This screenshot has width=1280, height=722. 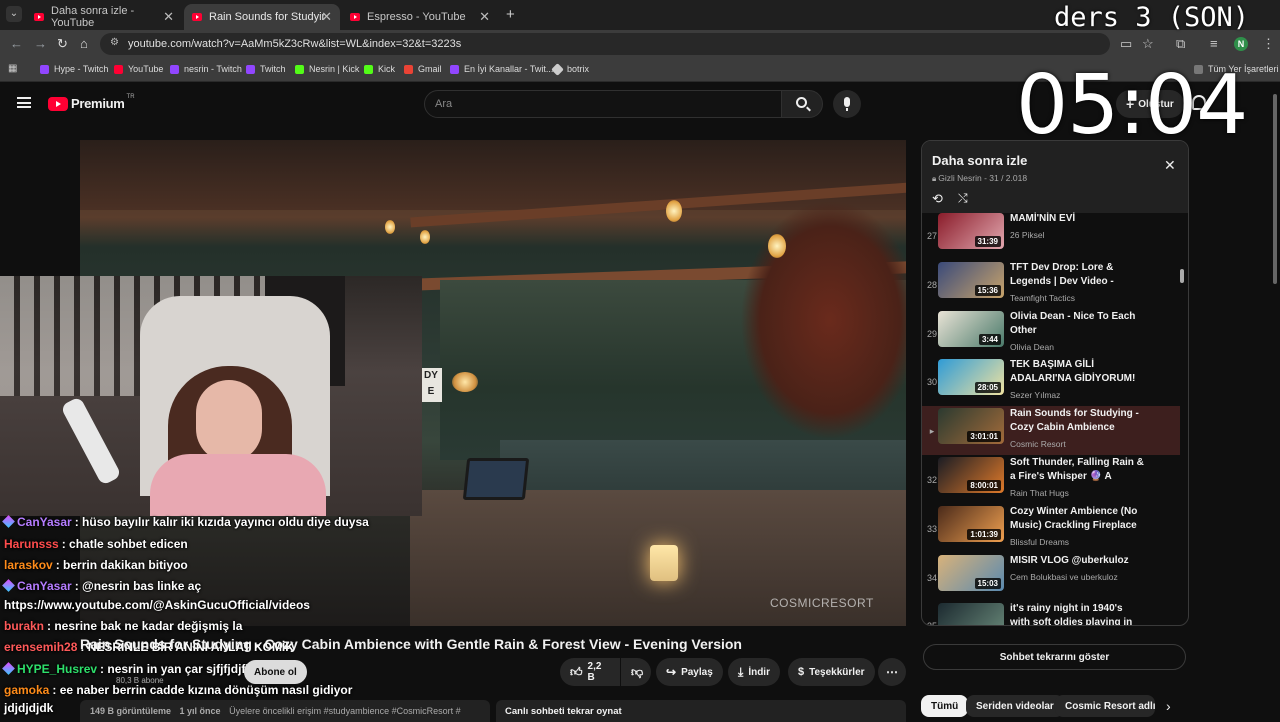 I want to click on video-thumbnail: 1:01:39, so click(x=971, y=523).